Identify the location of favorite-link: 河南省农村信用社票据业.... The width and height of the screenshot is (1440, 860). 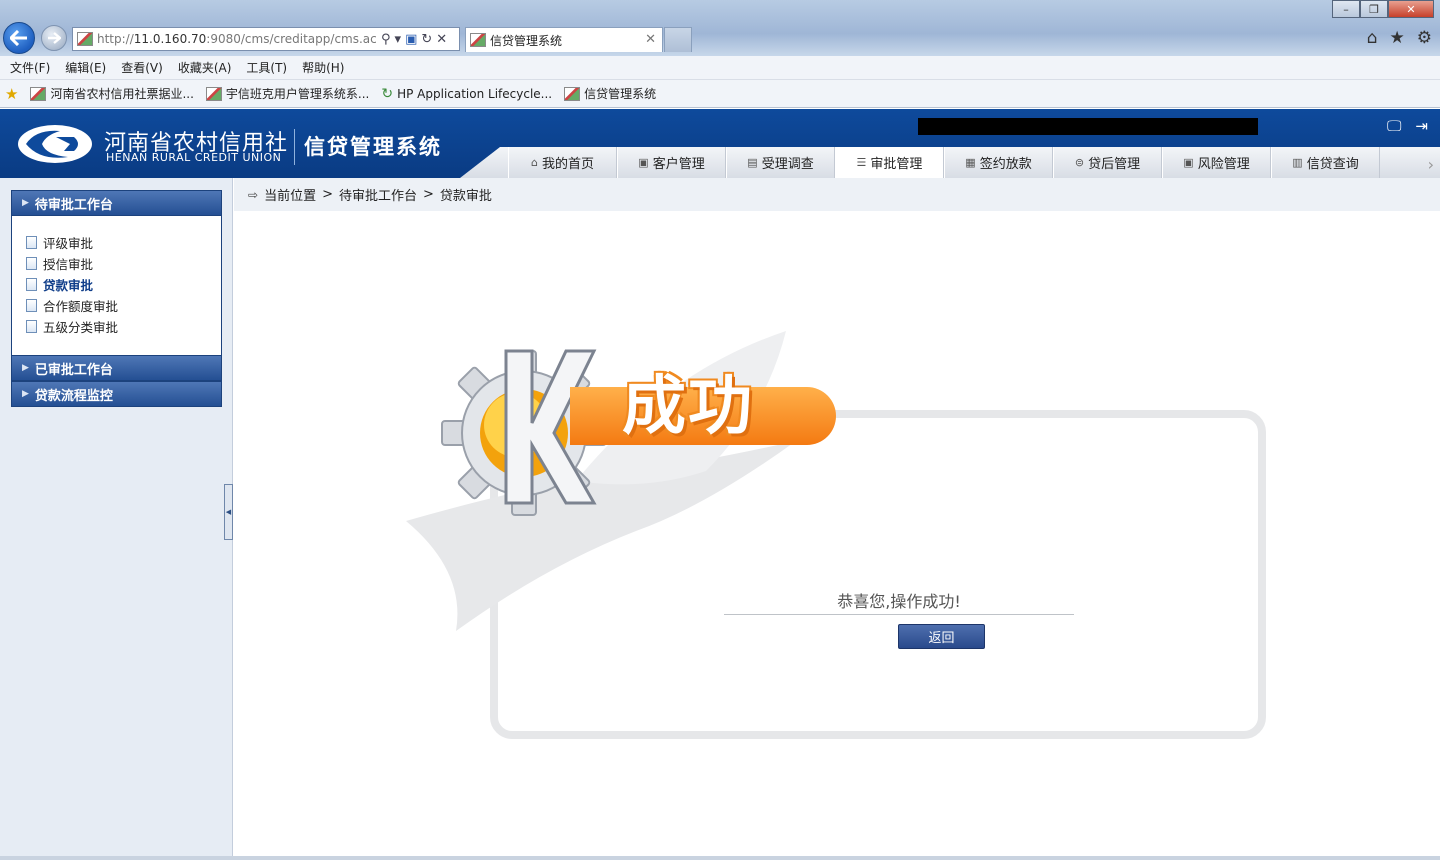
(112, 93).